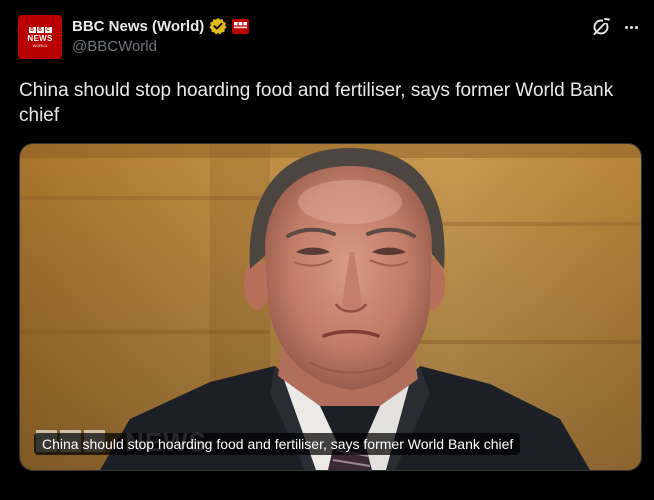  I want to click on bbc-logo-blocks: B B C, so click(40, 29).